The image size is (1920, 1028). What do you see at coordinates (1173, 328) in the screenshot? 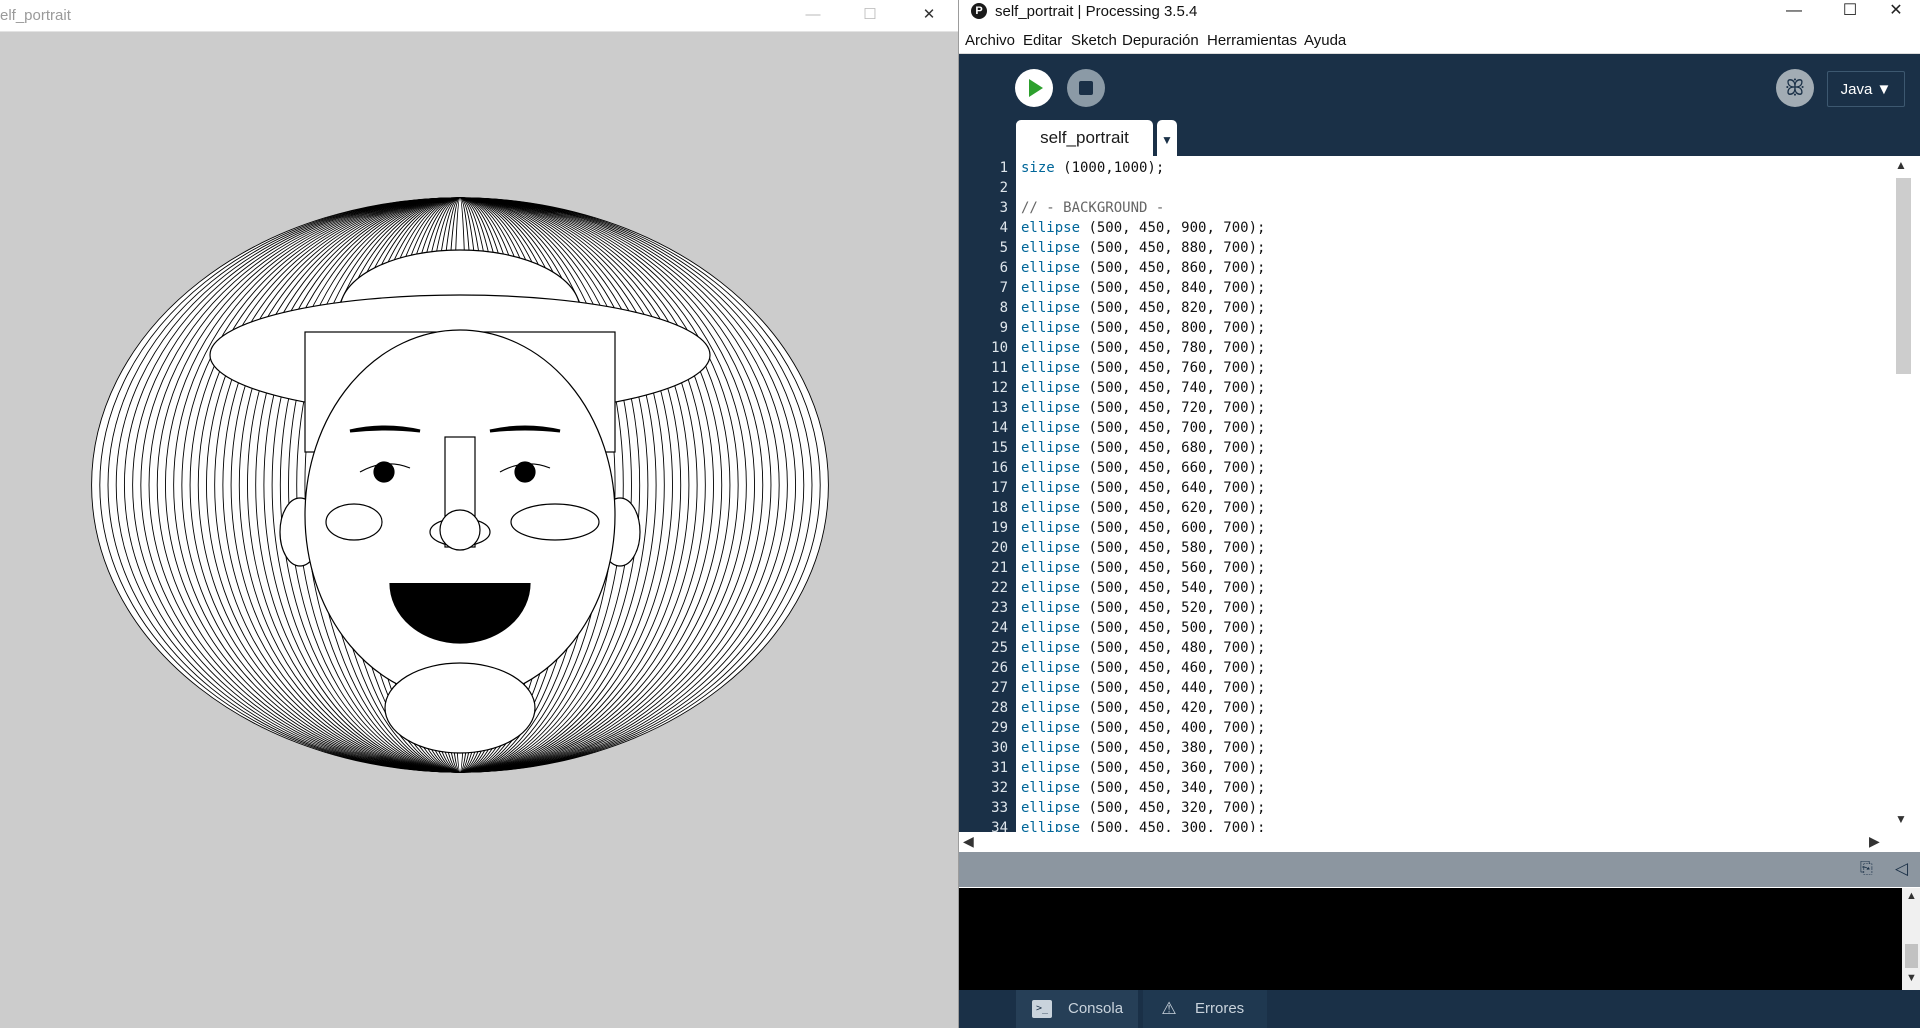
I see `code-args: (500, 450, 800, 700);` at bounding box center [1173, 328].